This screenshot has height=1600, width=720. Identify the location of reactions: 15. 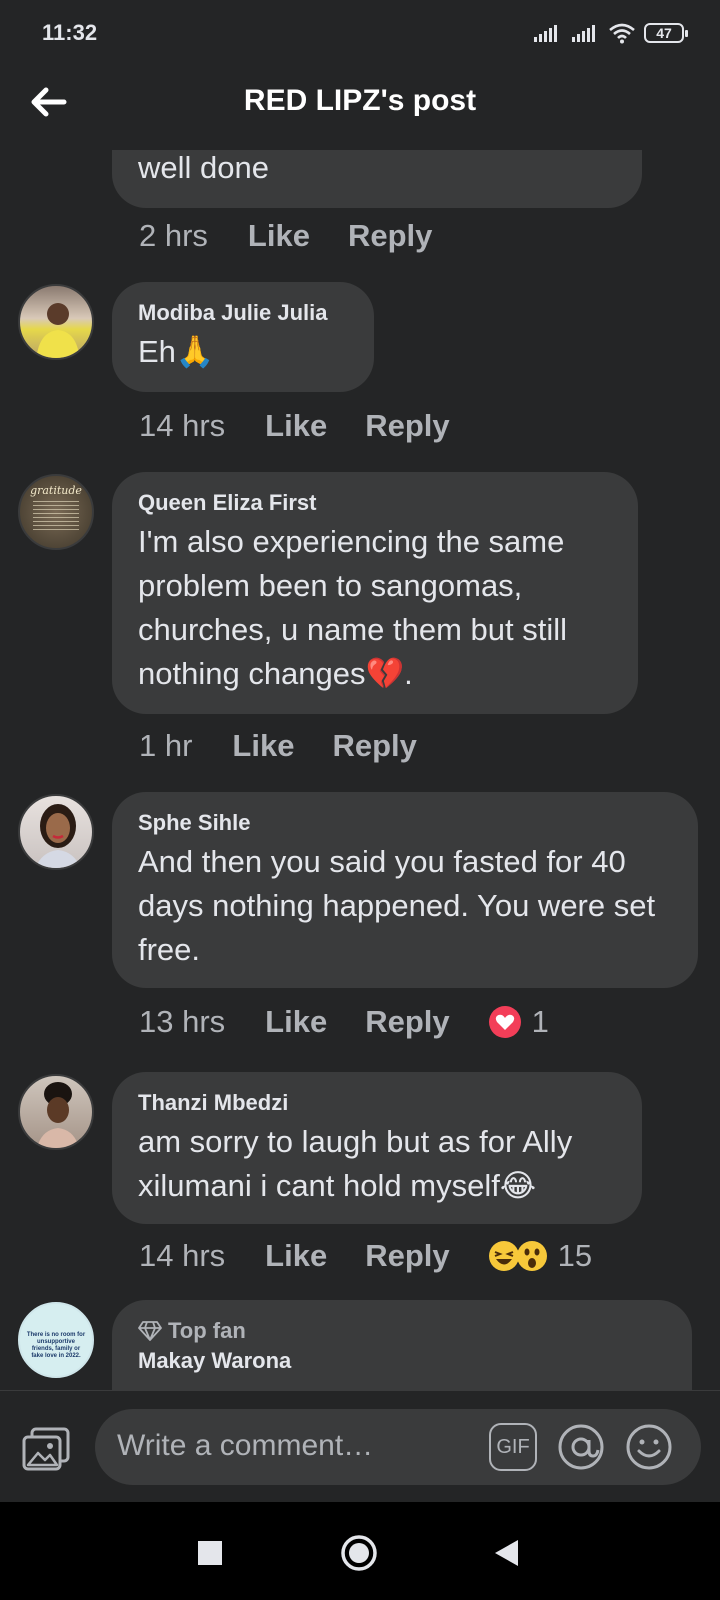
(540, 1256).